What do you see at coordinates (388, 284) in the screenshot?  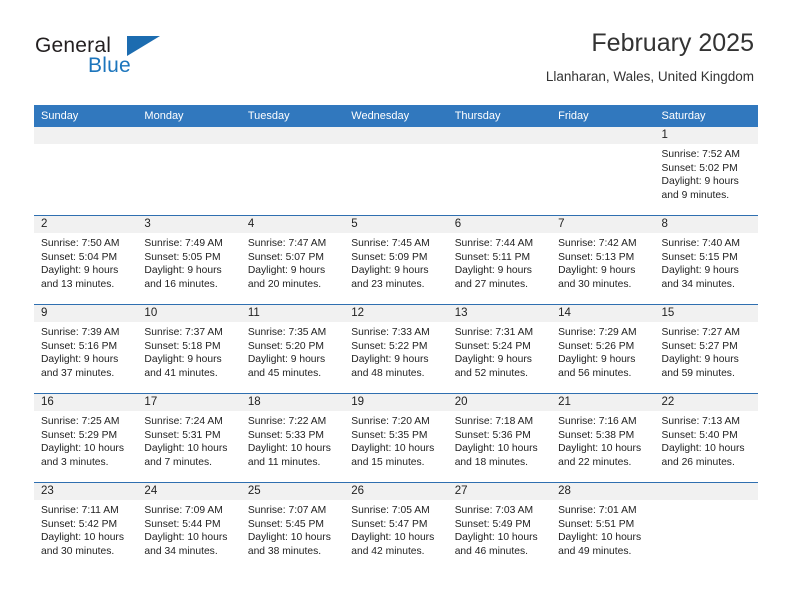 I see `daylight-text-line2: and 23 minutes.` at bounding box center [388, 284].